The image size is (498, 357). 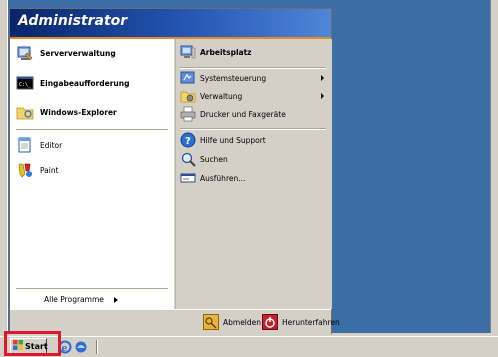 What do you see at coordinates (254, 114) in the screenshot?
I see `menu-item-drucker: Drucker und Faxgeräte` at bounding box center [254, 114].